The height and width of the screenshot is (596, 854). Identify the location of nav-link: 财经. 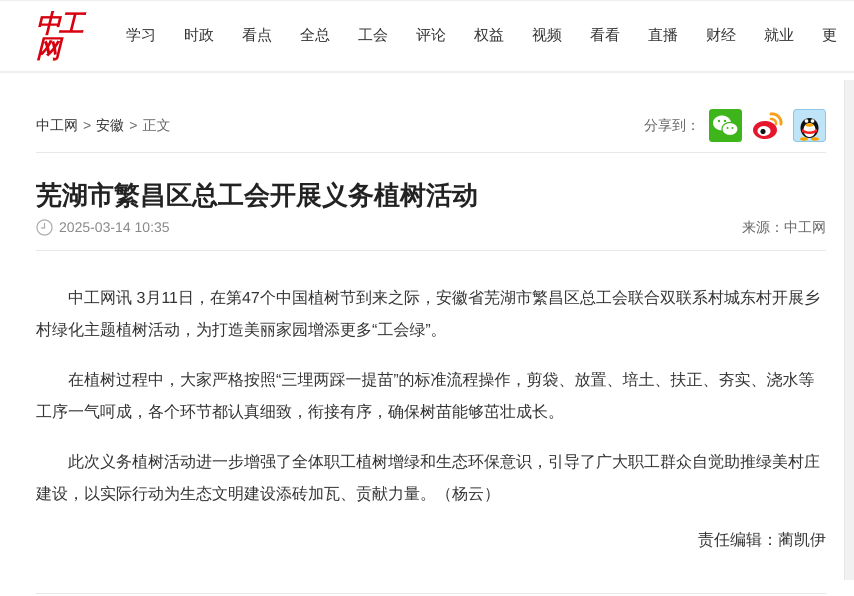
(722, 36).